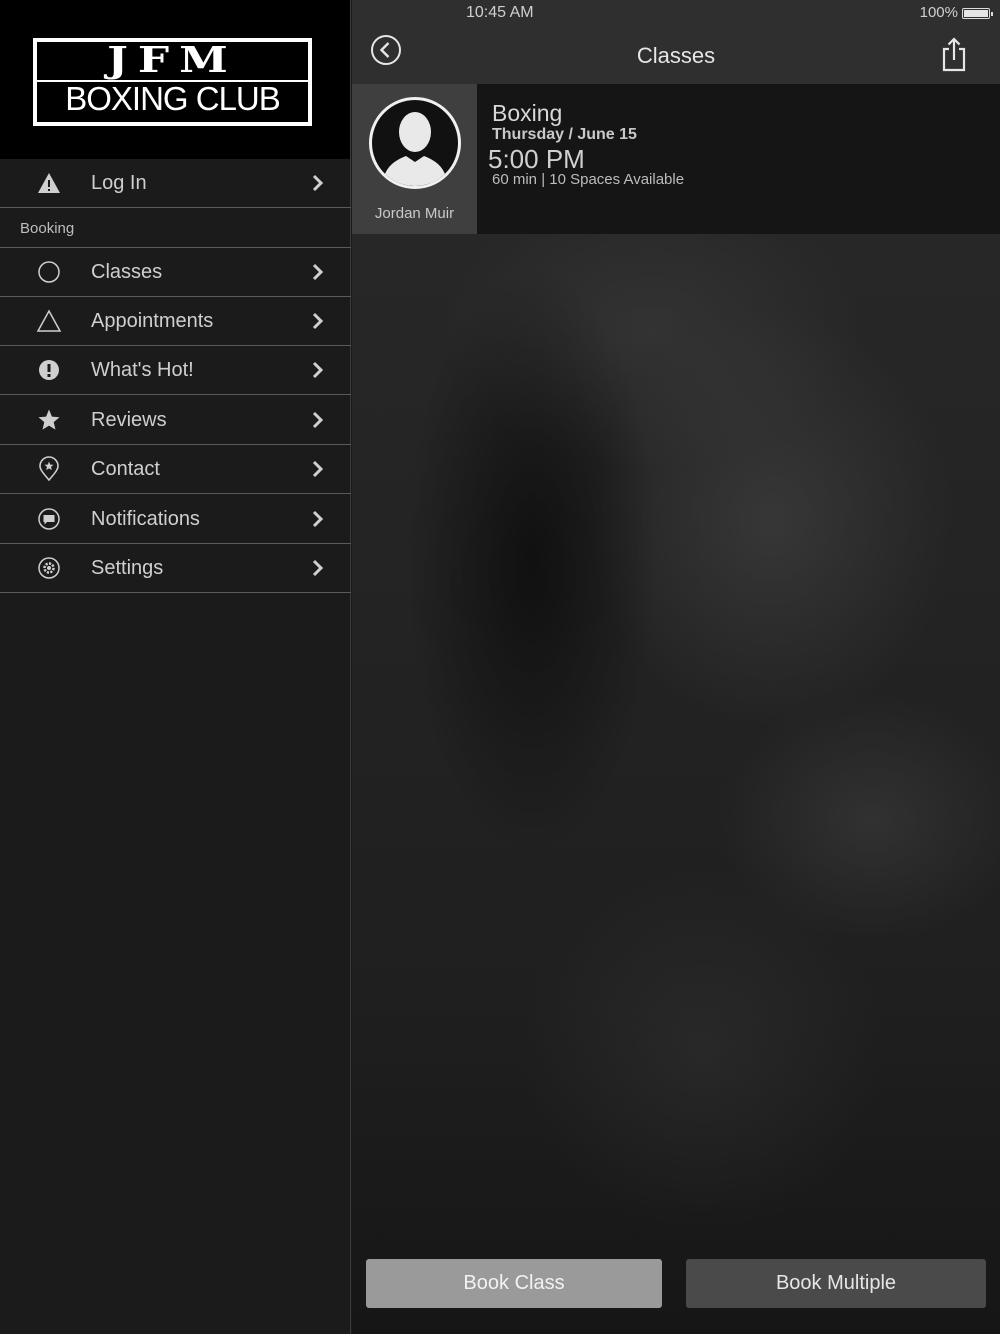 The image size is (1000, 1334). What do you see at coordinates (514, 1283) in the screenshot?
I see `book-class-button: Book Class` at bounding box center [514, 1283].